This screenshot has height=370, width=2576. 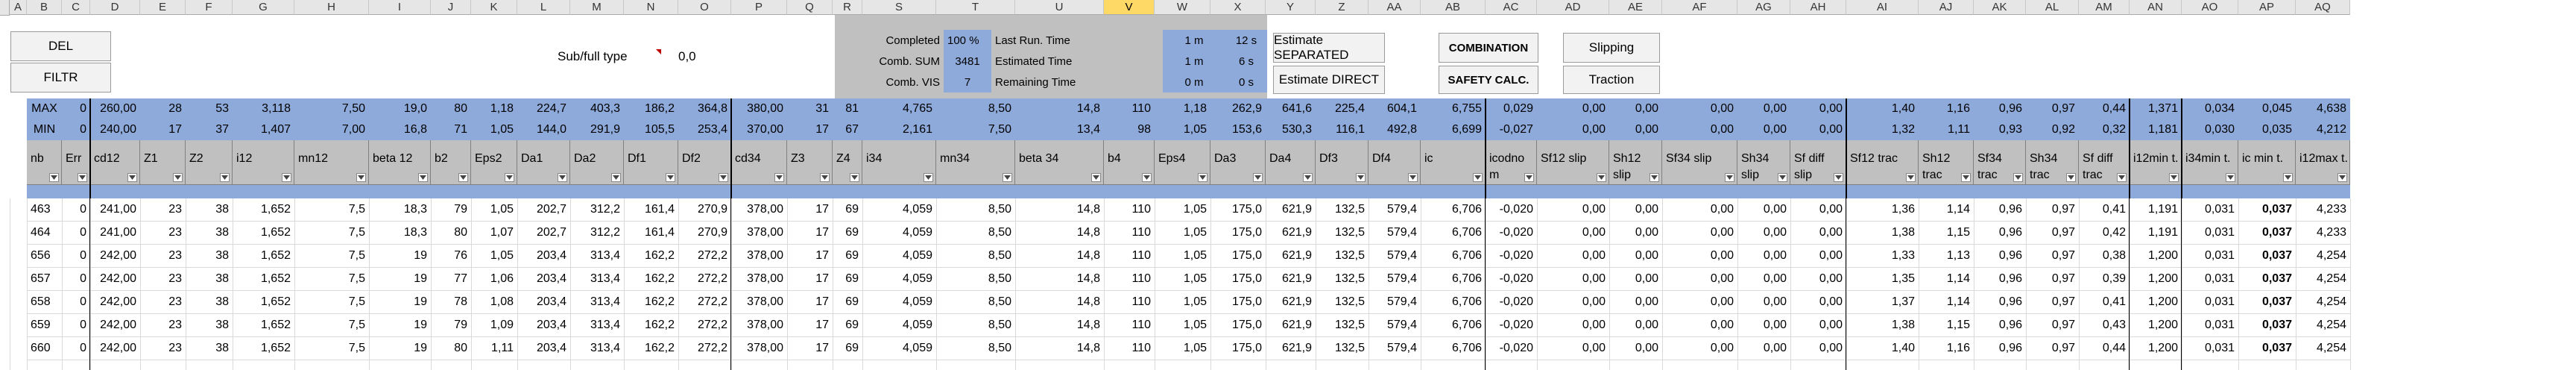 I want to click on column-header-z: Z, so click(x=1342, y=7).